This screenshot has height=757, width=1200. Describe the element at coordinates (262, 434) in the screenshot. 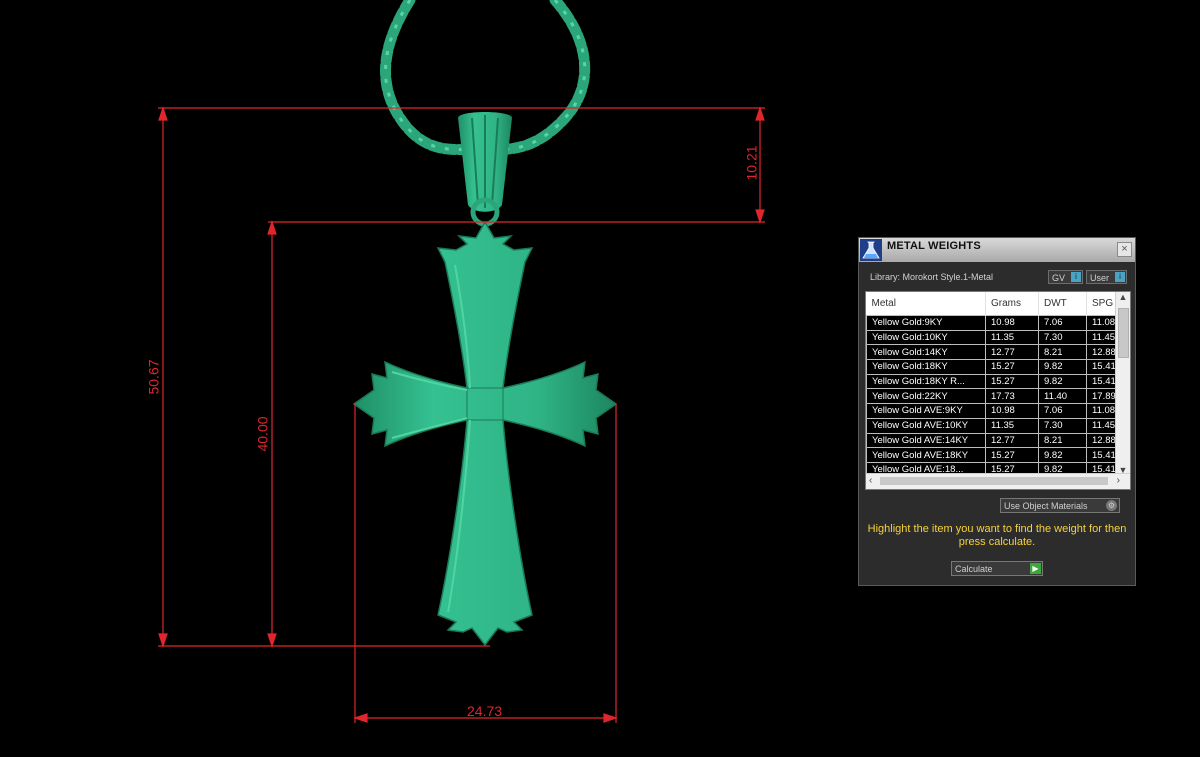

I see `dimension-cross-height: 40.00` at that location.